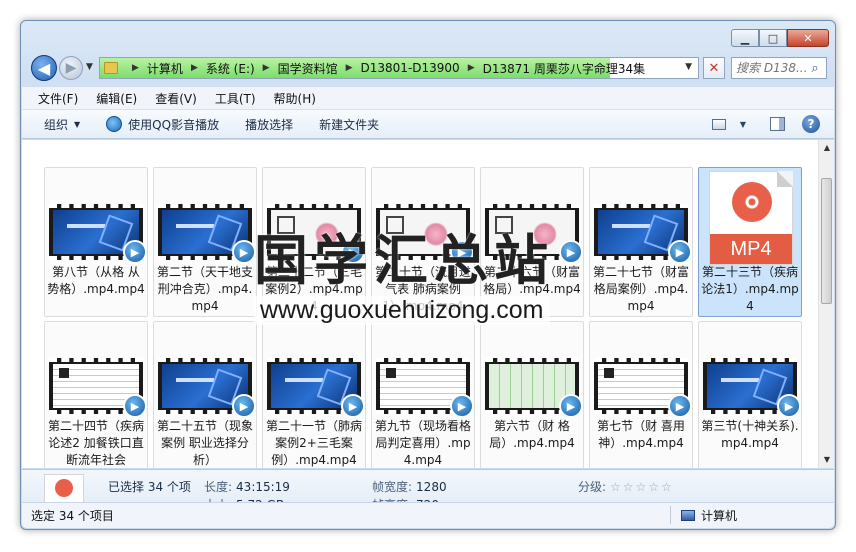 This screenshot has width=856, height=552. Describe the element at coordinates (719, 124) in the screenshot. I see `change-view-button` at that location.